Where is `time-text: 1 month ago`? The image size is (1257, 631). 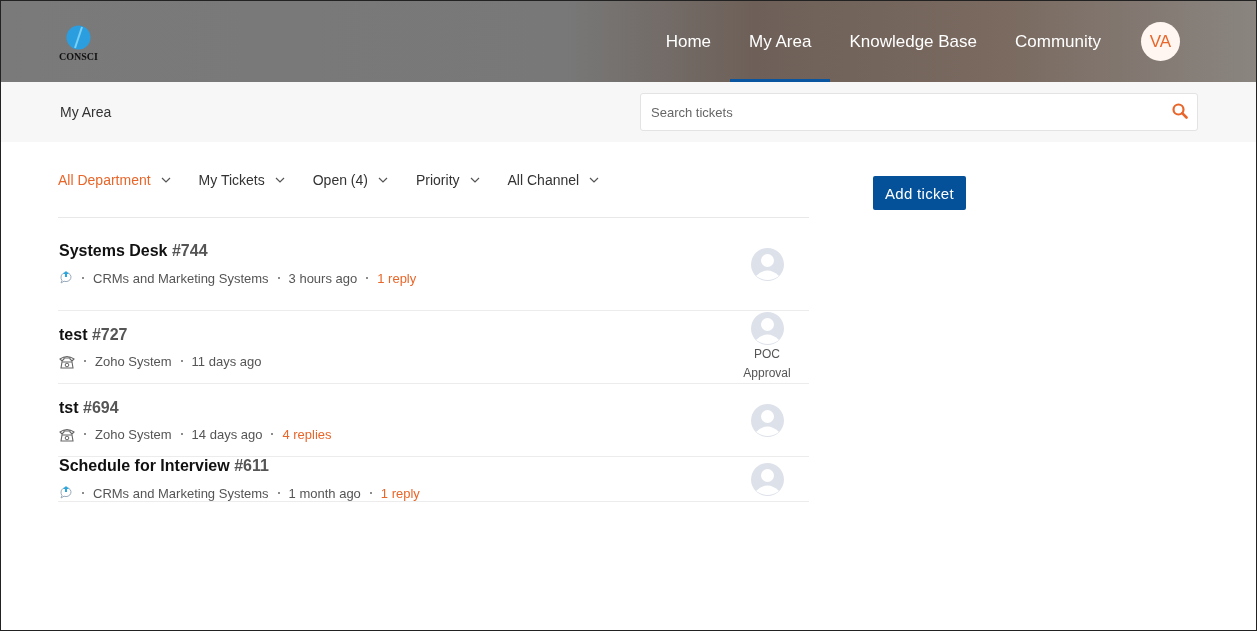
time-text: 1 month ago is located at coordinates (324, 493).